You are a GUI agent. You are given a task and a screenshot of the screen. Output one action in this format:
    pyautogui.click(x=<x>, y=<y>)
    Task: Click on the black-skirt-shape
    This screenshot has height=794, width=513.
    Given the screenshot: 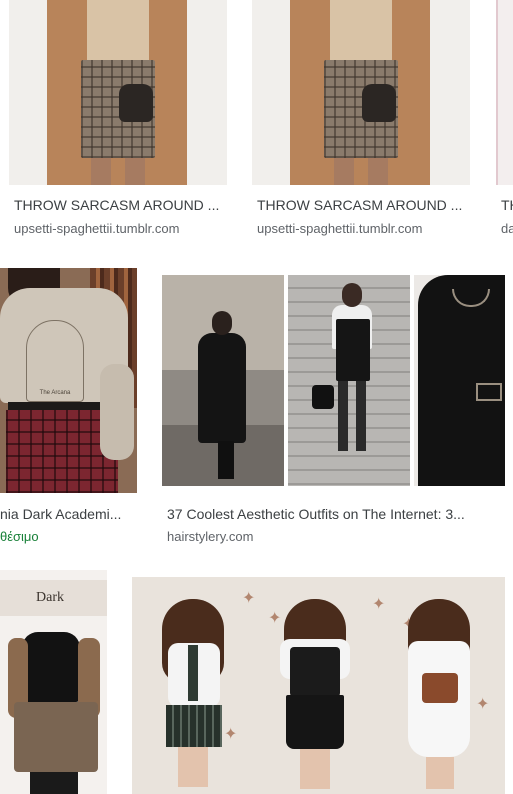 What is the action you would take?
    pyautogui.click(x=315, y=722)
    